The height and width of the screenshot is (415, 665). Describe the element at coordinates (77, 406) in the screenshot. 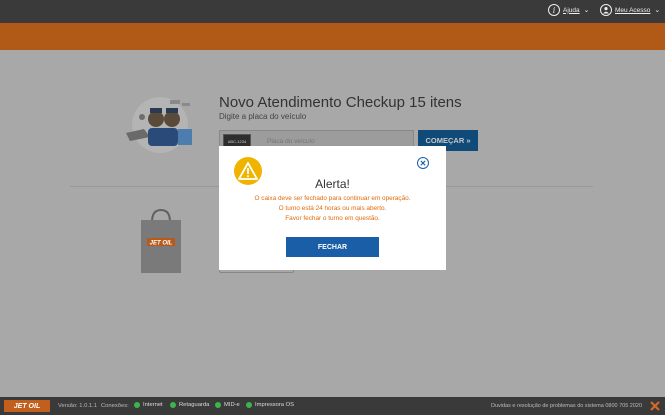

I see `version-label: Versão: 1.0.1.1` at that location.